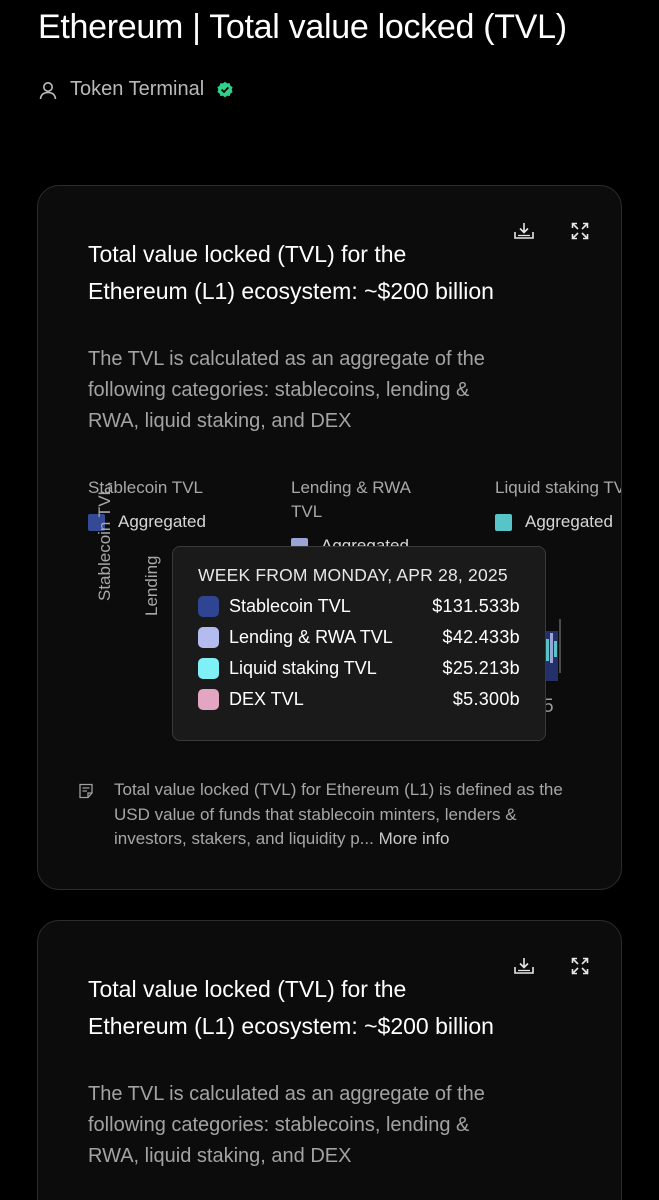 The height and width of the screenshot is (1200, 659). I want to click on tooltip-row: DEX TVL $5.300b, so click(359, 699).